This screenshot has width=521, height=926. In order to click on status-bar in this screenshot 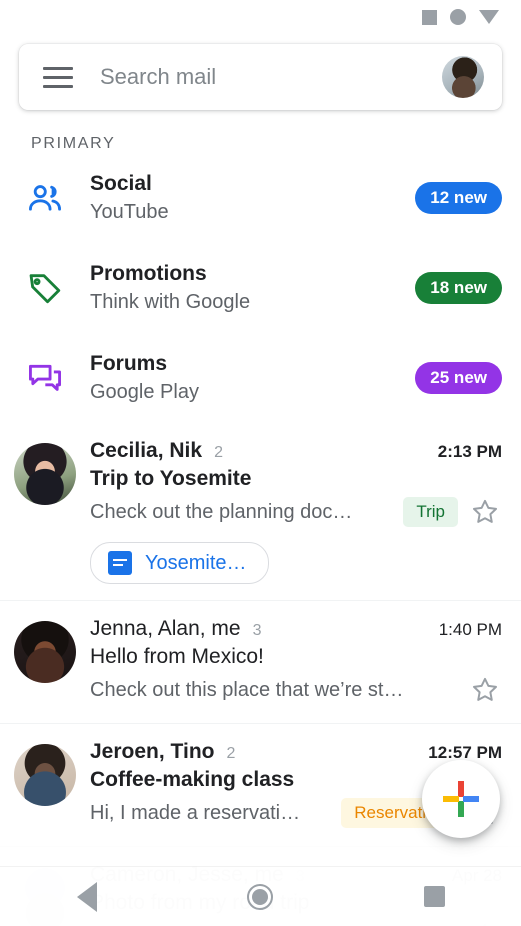, I will do `click(260, 17)`.